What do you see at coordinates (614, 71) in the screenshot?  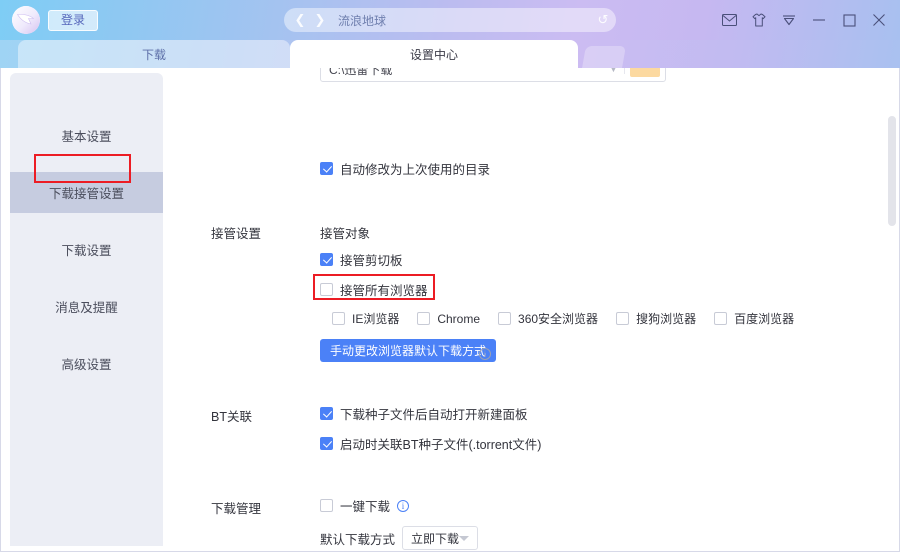 I see `chevron-down-icon: ▼` at bounding box center [614, 71].